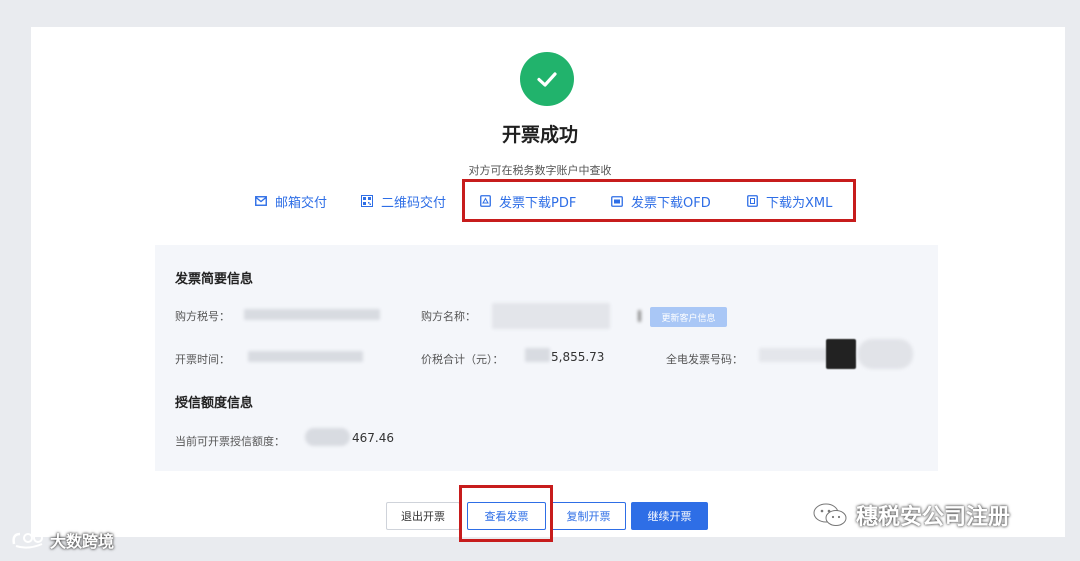 This screenshot has width=1080, height=561. What do you see at coordinates (506, 513) in the screenshot?
I see `view-invoice-highlight-box` at bounding box center [506, 513].